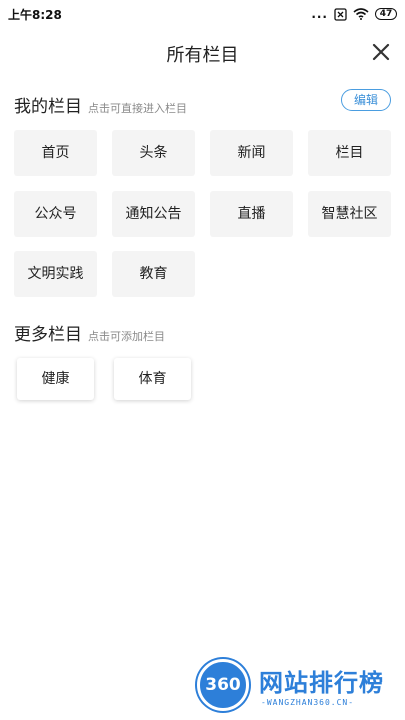 The width and height of the screenshot is (405, 720). What do you see at coordinates (153, 153) in the screenshot?
I see `channel-chip: 头条` at bounding box center [153, 153].